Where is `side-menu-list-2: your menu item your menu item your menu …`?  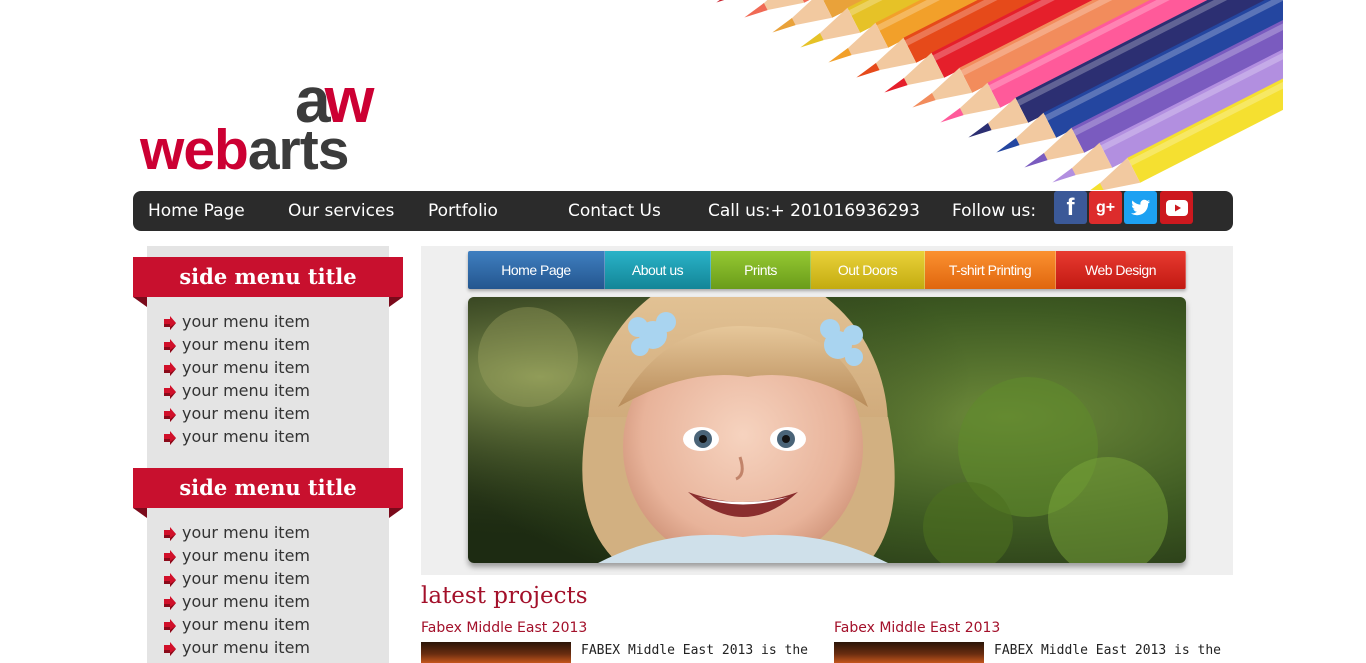 side-menu-list-2: your menu item your menu item your menu … is located at coordinates (263, 590).